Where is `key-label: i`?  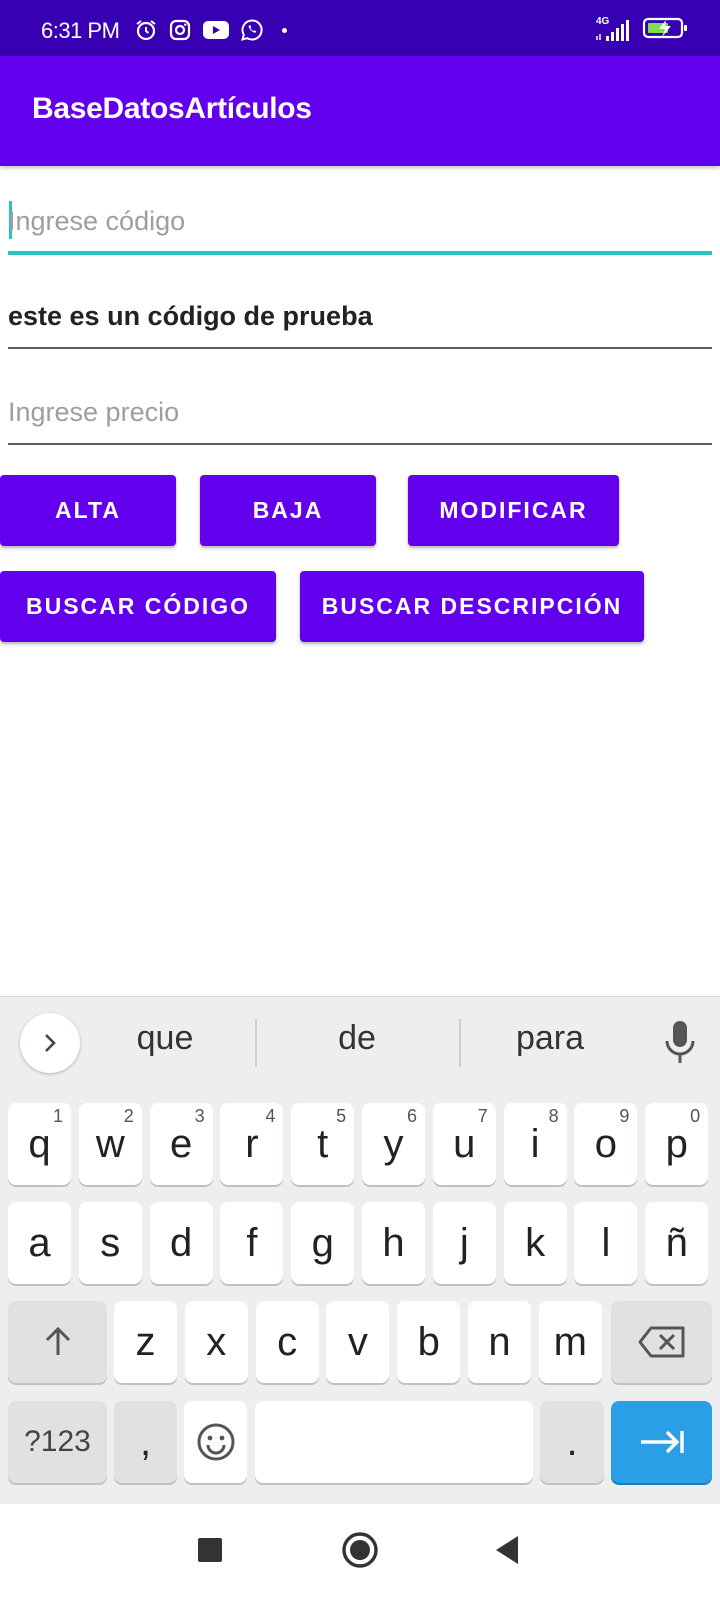
key-label: i is located at coordinates (535, 1143).